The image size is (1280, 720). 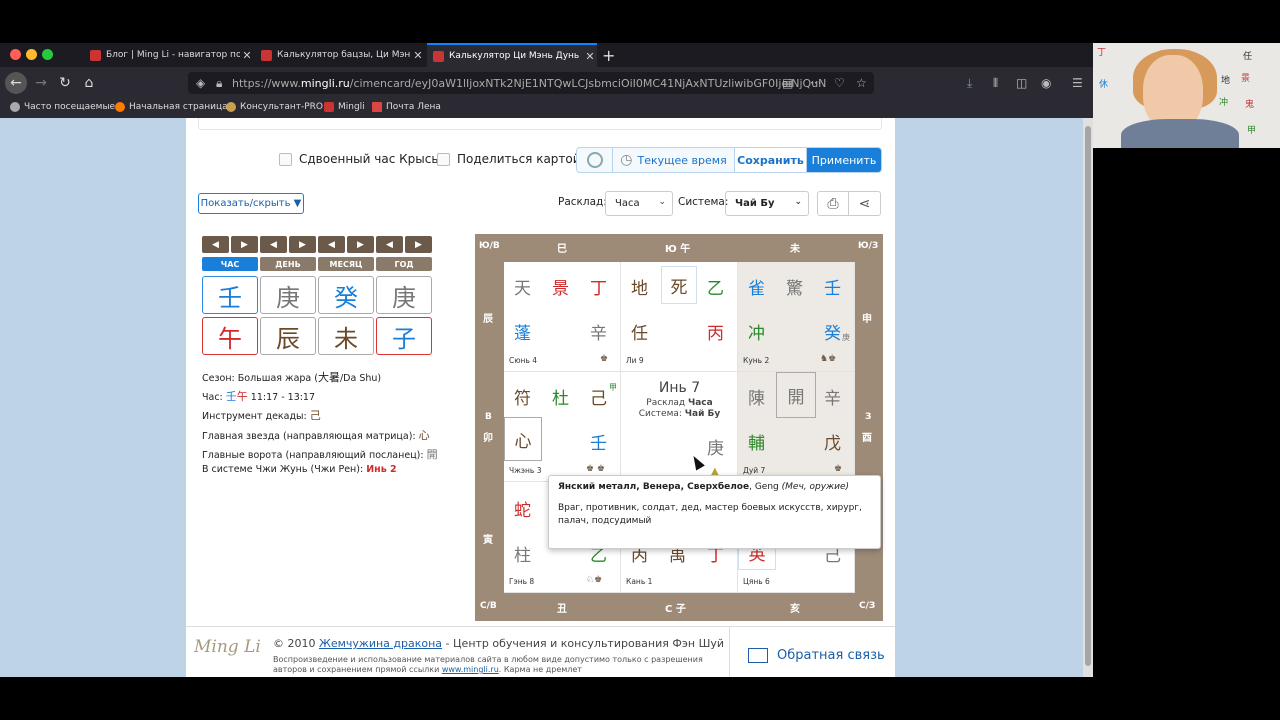 What do you see at coordinates (512, 55) in the screenshot?
I see `tab-qimen-calculator: Калькулятор Ци Мэнь Дунь Ц ✕` at bounding box center [512, 55].